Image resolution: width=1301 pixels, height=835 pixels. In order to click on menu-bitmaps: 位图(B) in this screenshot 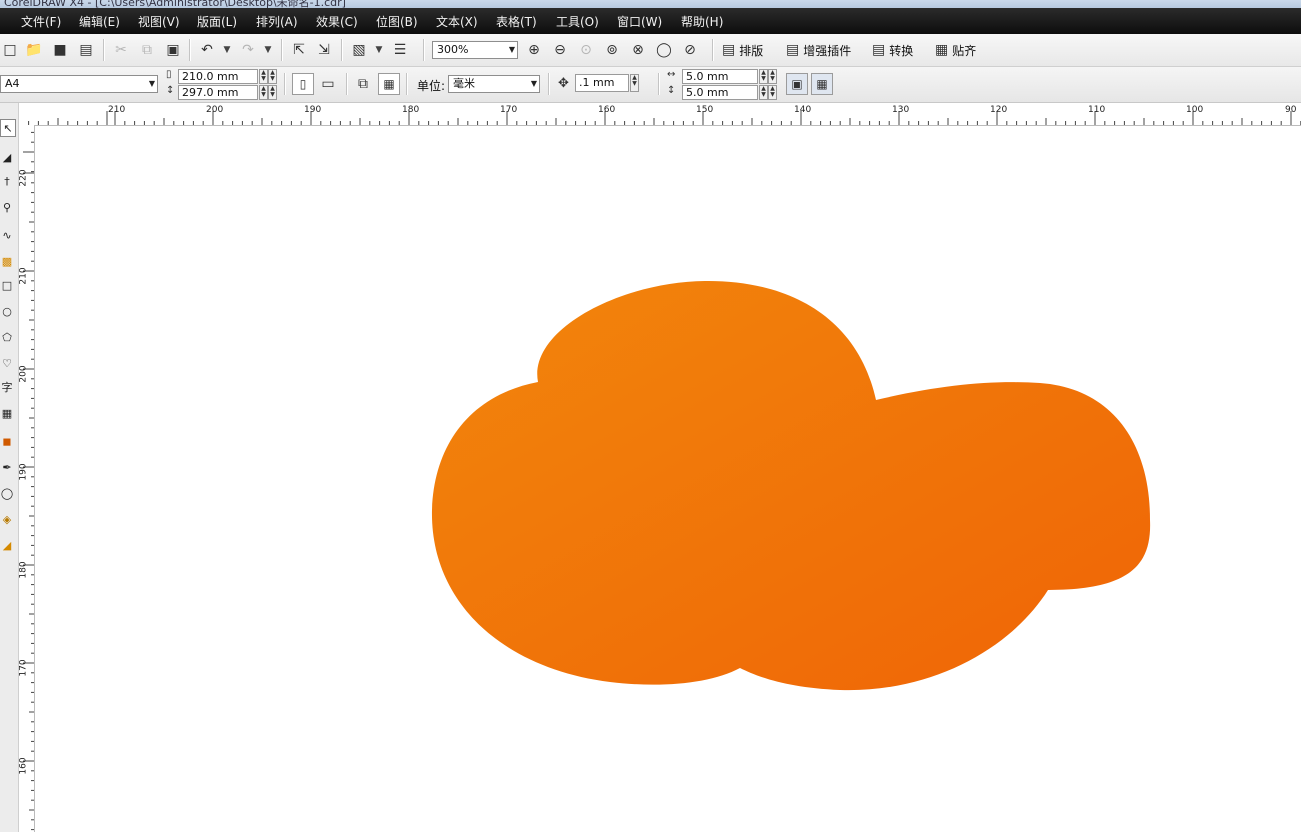, I will do `click(397, 21)`.